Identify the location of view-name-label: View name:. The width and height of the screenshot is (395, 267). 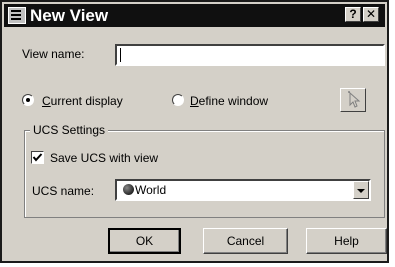
(53, 54).